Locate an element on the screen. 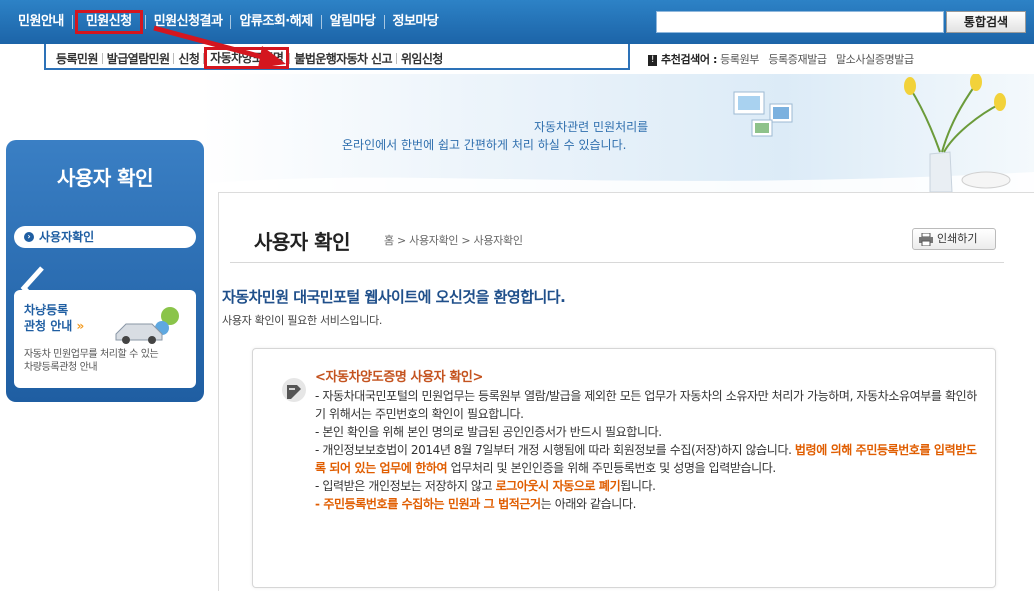  sub-nav-item-delegation: 위임신청 is located at coordinates (422, 58).